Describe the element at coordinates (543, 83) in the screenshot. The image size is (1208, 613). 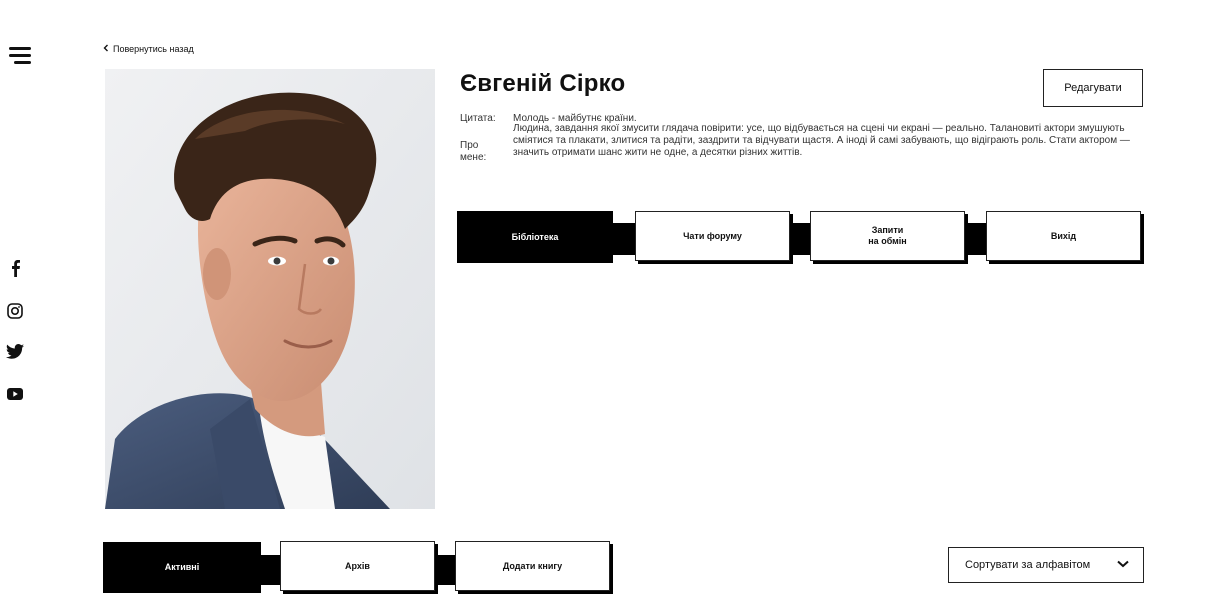
I see `profile-name: Євгеній Сірко` at that location.